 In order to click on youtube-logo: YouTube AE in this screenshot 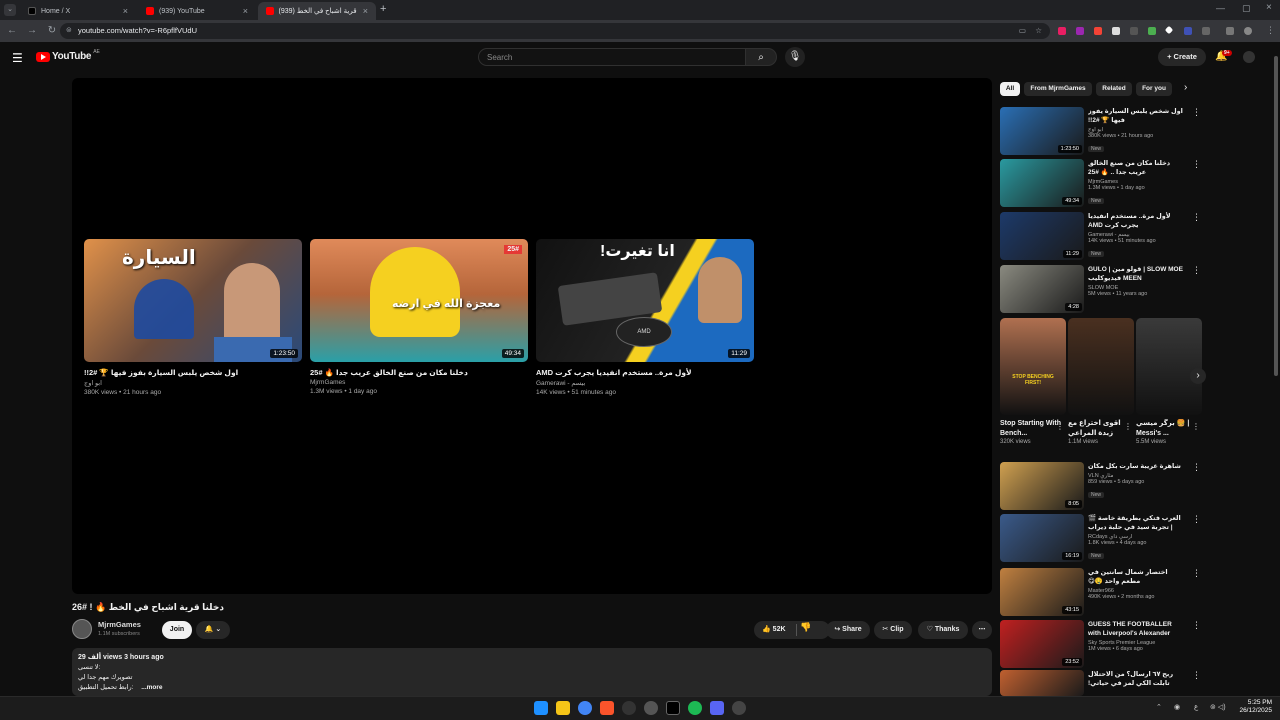, I will do `click(68, 55)`.